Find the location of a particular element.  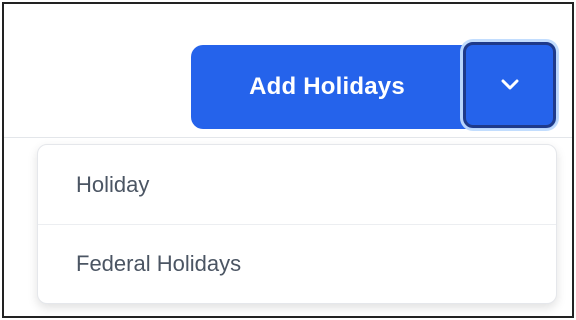

add-holidays-dropdown-toggle is located at coordinates (509, 85).